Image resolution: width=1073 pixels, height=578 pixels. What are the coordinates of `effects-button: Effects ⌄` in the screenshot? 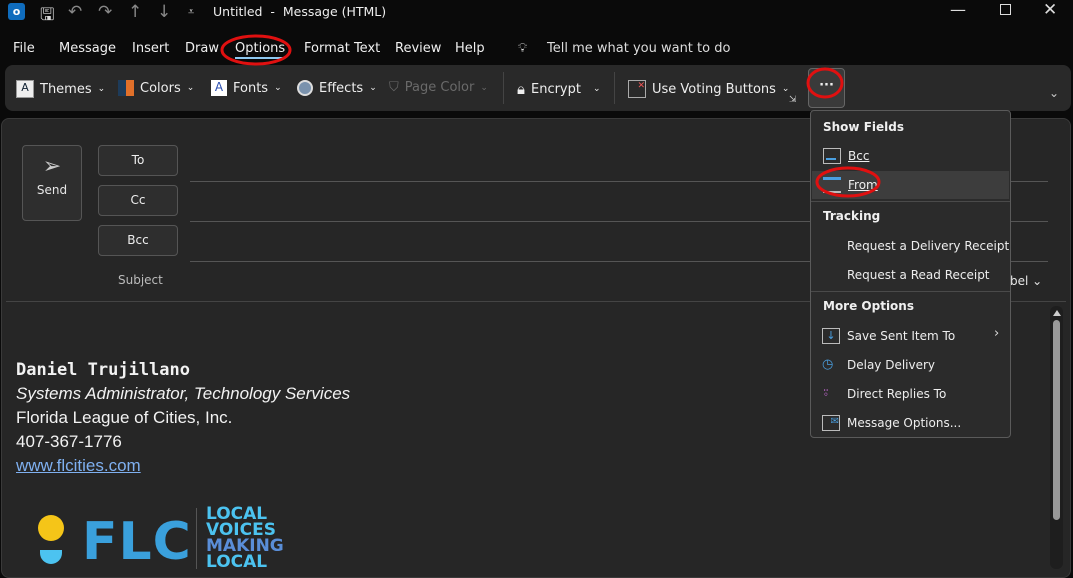 It's located at (337, 88).